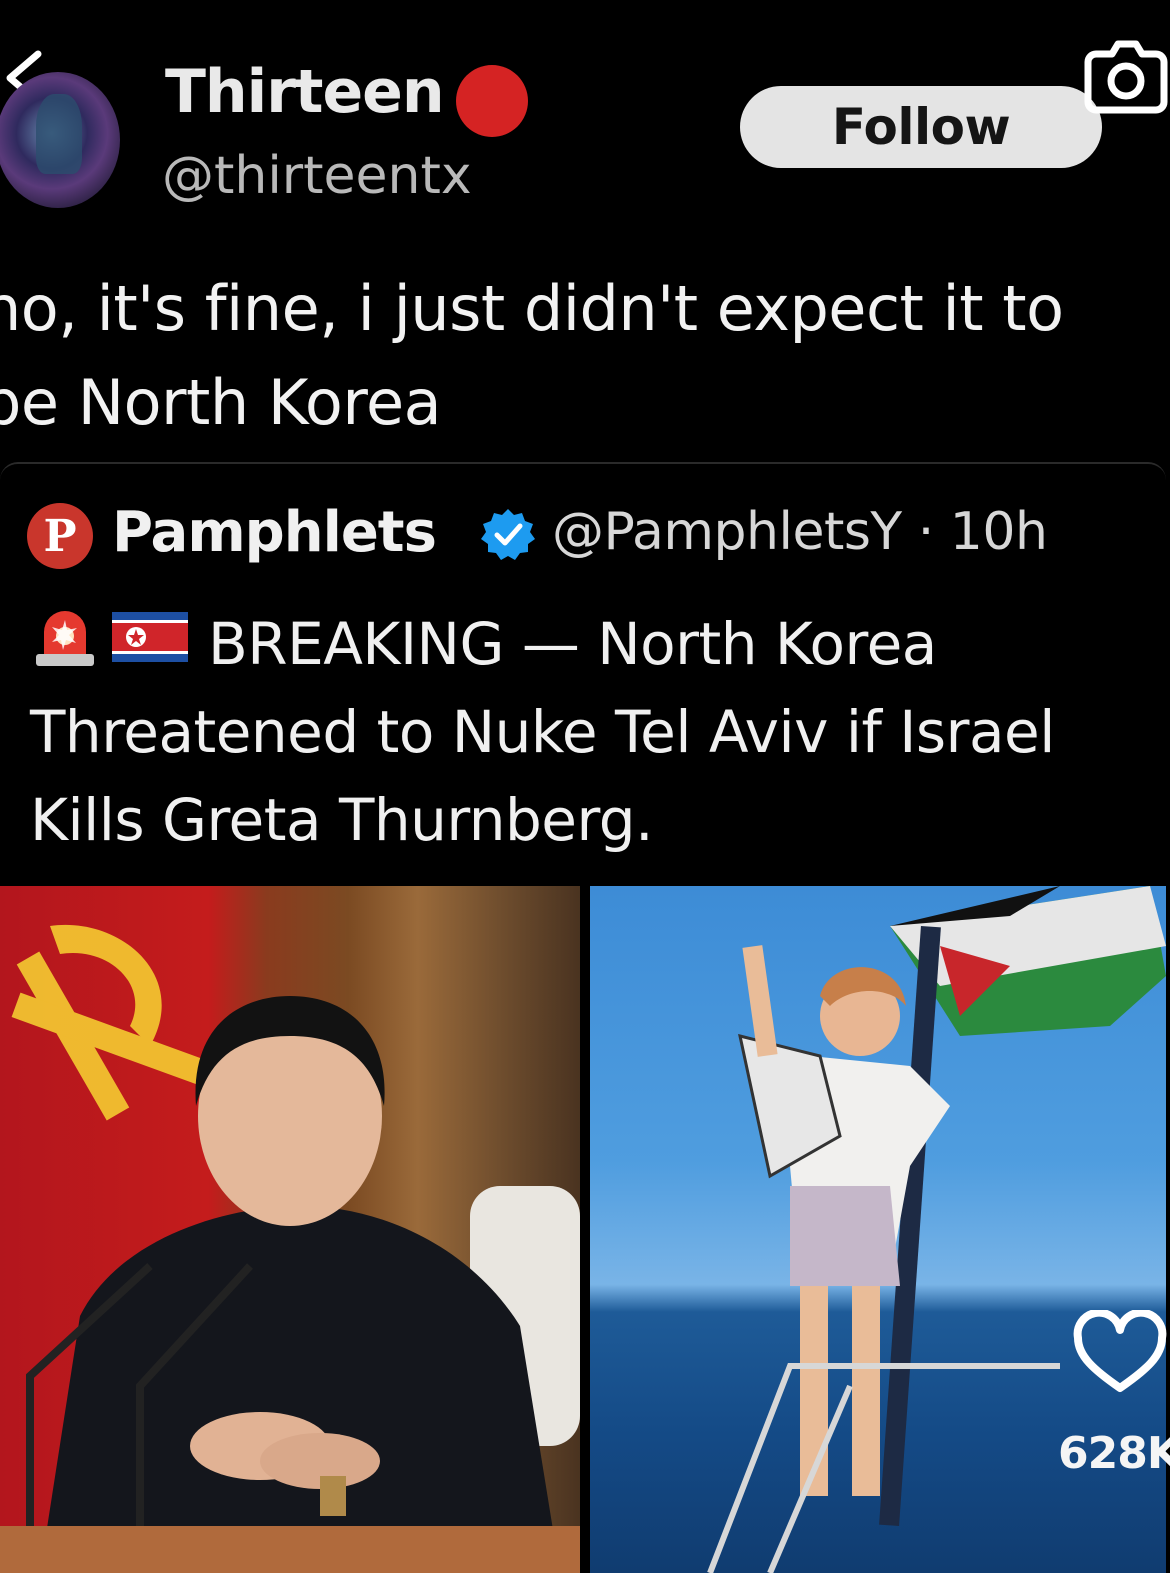 This screenshot has height=1573, width=1170. Describe the element at coordinates (800, 532) in the screenshot. I see `quoted-handle-time: @PamphletsY · 10h` at that location.